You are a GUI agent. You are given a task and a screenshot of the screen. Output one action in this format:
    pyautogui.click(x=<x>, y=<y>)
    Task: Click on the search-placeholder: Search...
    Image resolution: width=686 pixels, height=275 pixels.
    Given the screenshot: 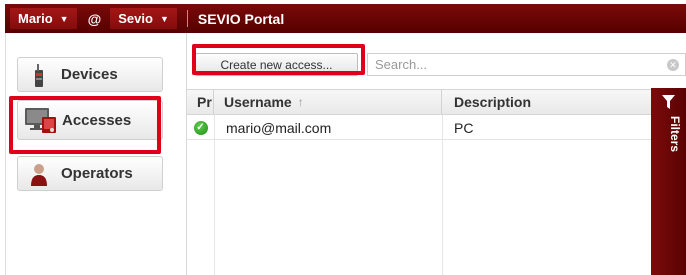 What is the action you would take?
    pyautogui.click(x=401, y=64)
    